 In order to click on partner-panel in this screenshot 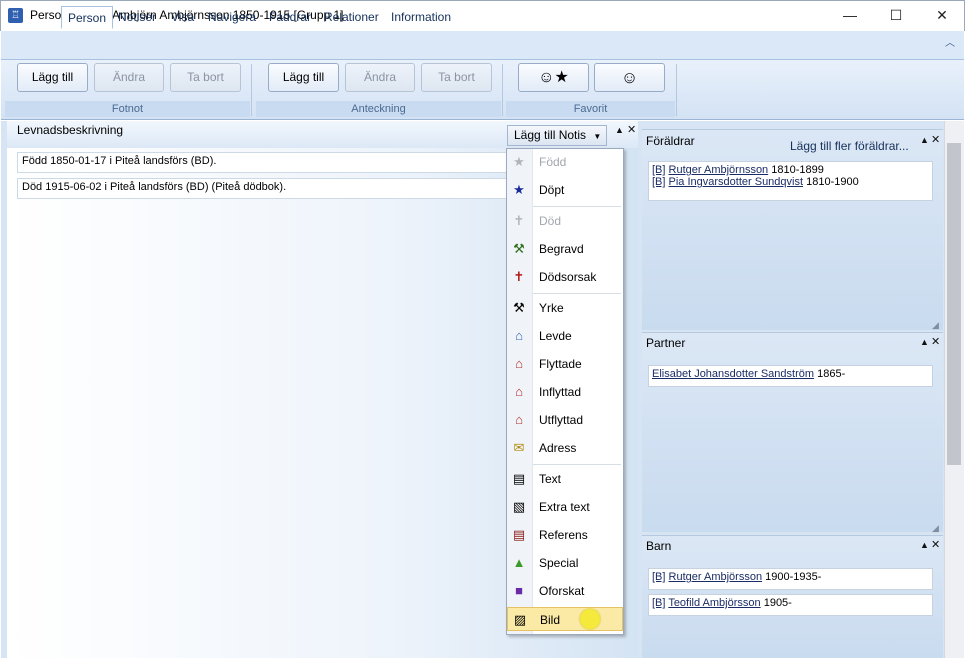, I will do `click(792, 432)`.